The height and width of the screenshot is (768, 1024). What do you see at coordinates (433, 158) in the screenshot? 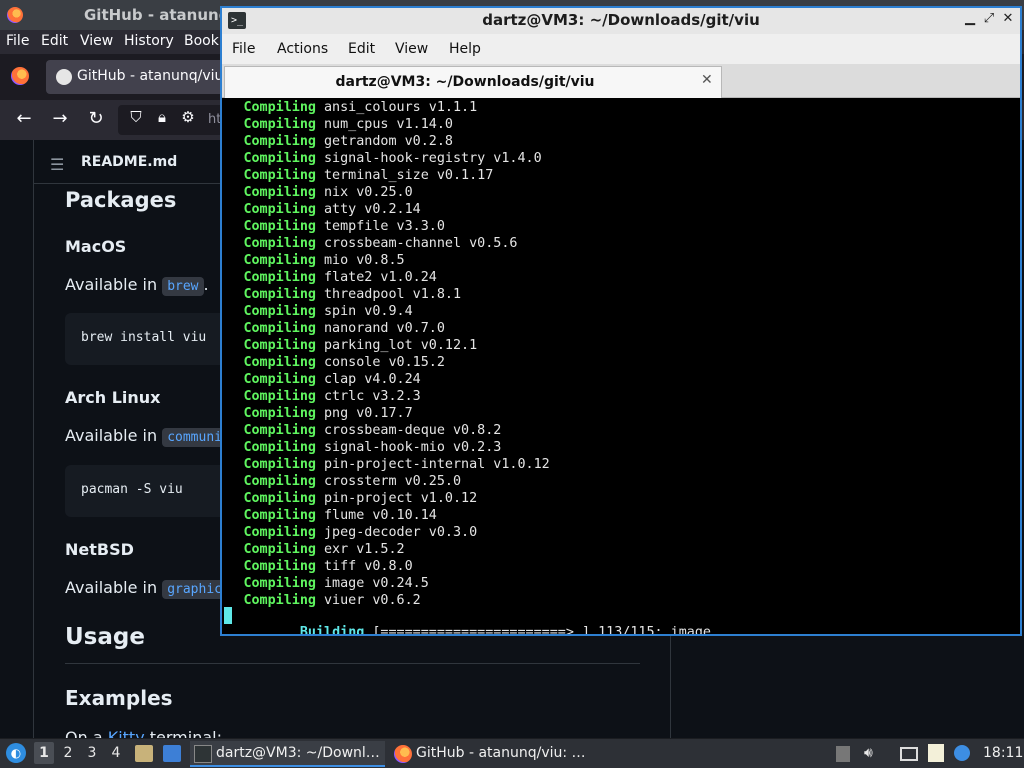
I see `crate-name: signal-hook-registry v1.4.0` at bounding box center [433, 158].